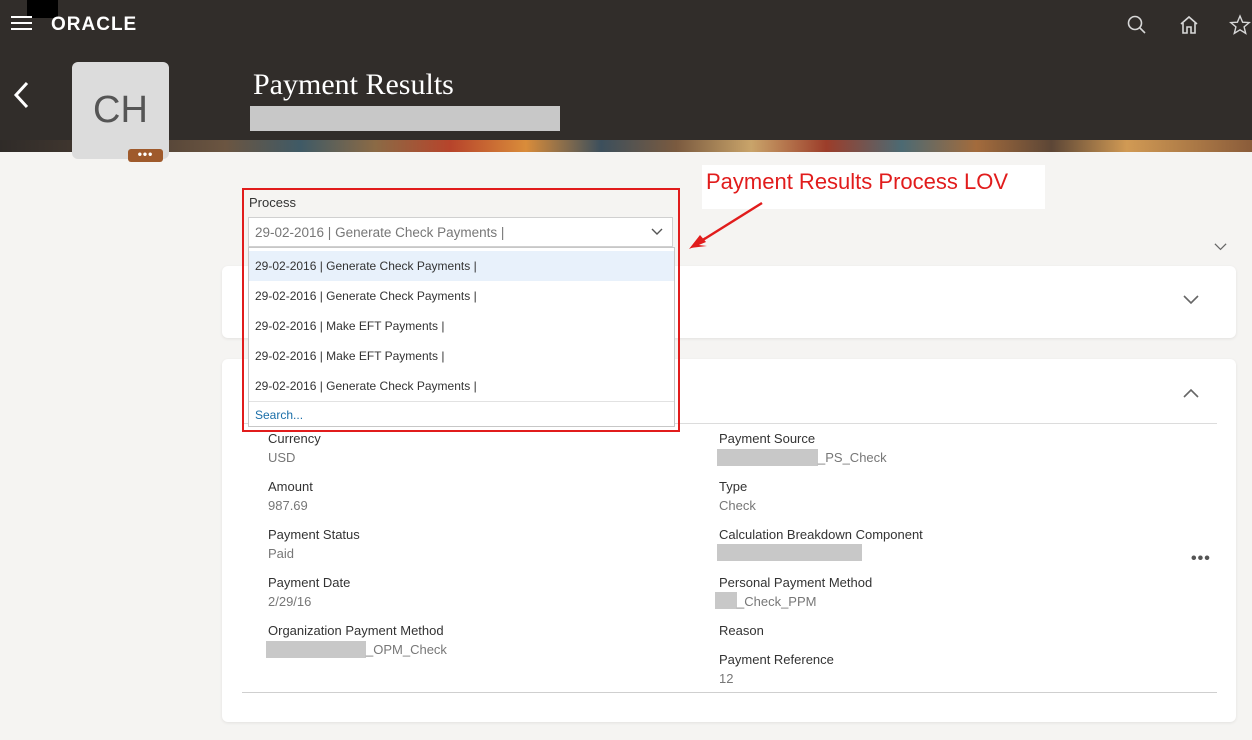 The height and width of the screenshot is (740, 1252). What do you see at coordinates (145, 155) in the screenshot?
I see `avatar-more-button: •••` at bounding box center [145, 155].